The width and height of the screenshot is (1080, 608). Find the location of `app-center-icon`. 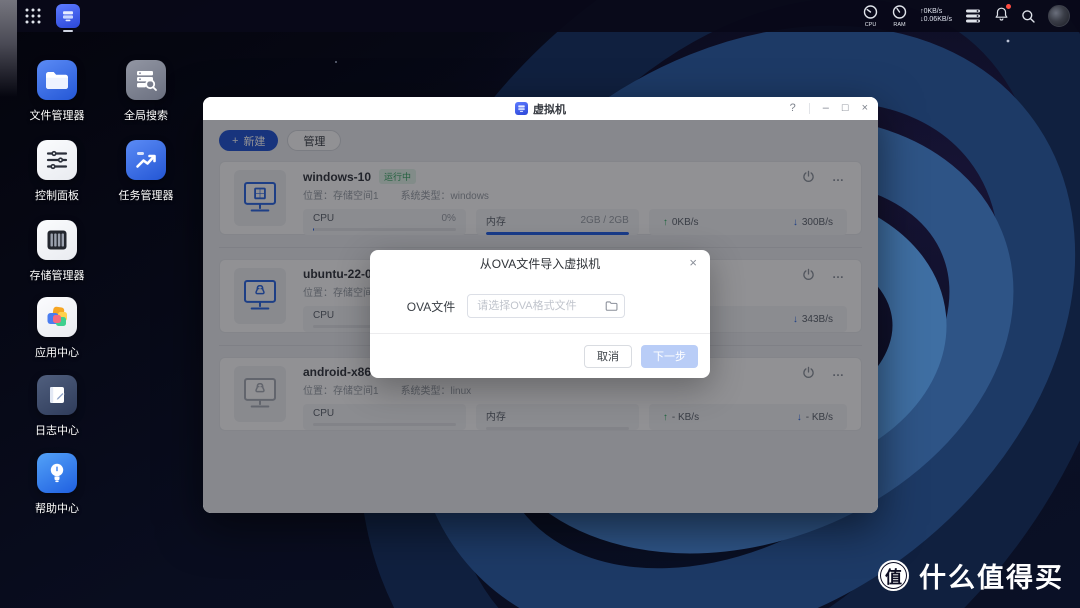

app-center-icon is located at coordinates (57, 317).